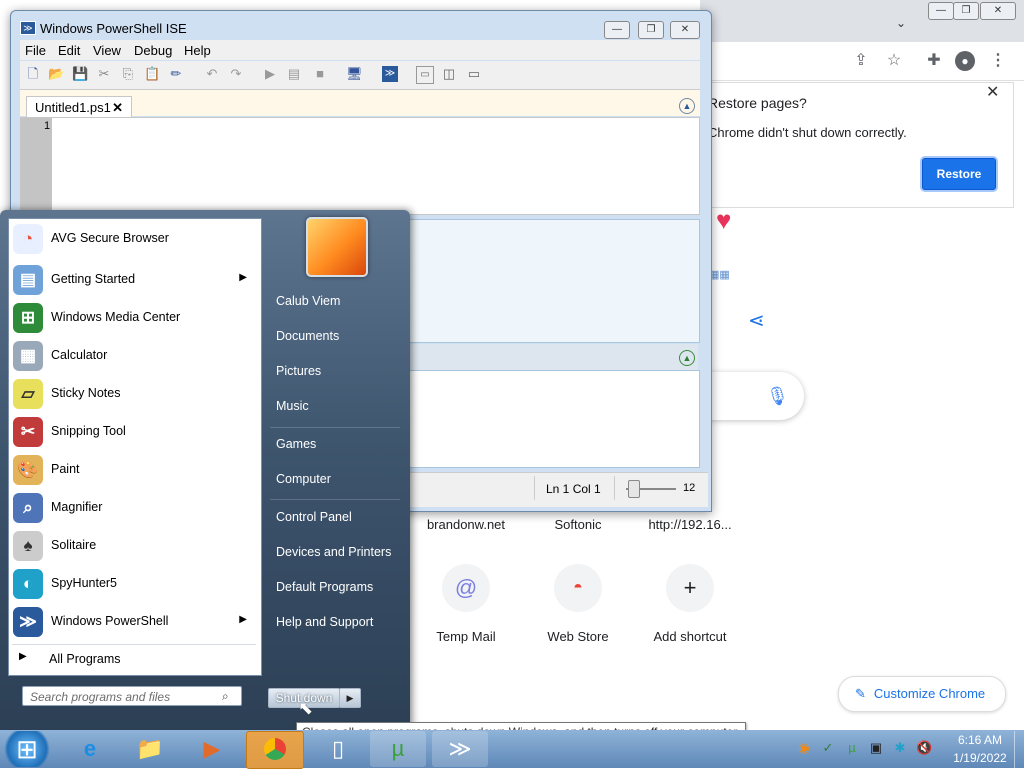  Describe the element at coordinates (80, 74) in the screenshot. I see `save-icon: 💾` at that location.